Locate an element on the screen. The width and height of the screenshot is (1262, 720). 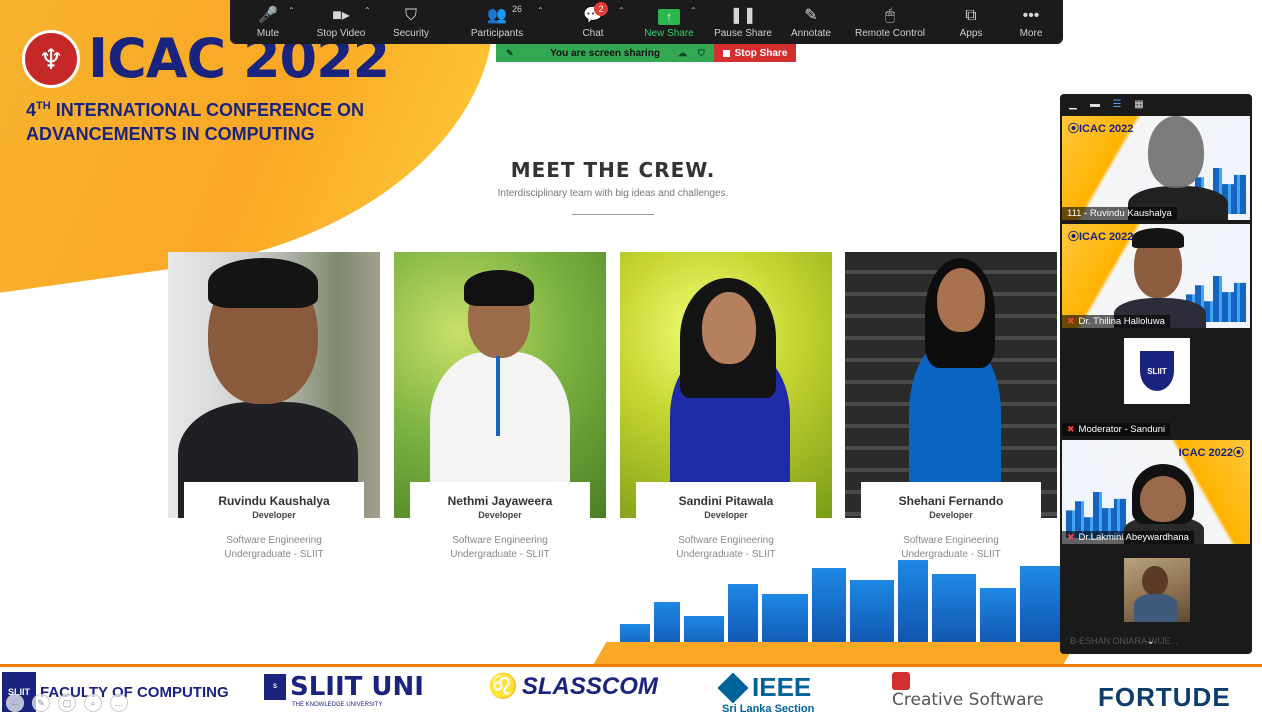
fortude-logo: FORTUDE is located at coordinates (1164, 697).